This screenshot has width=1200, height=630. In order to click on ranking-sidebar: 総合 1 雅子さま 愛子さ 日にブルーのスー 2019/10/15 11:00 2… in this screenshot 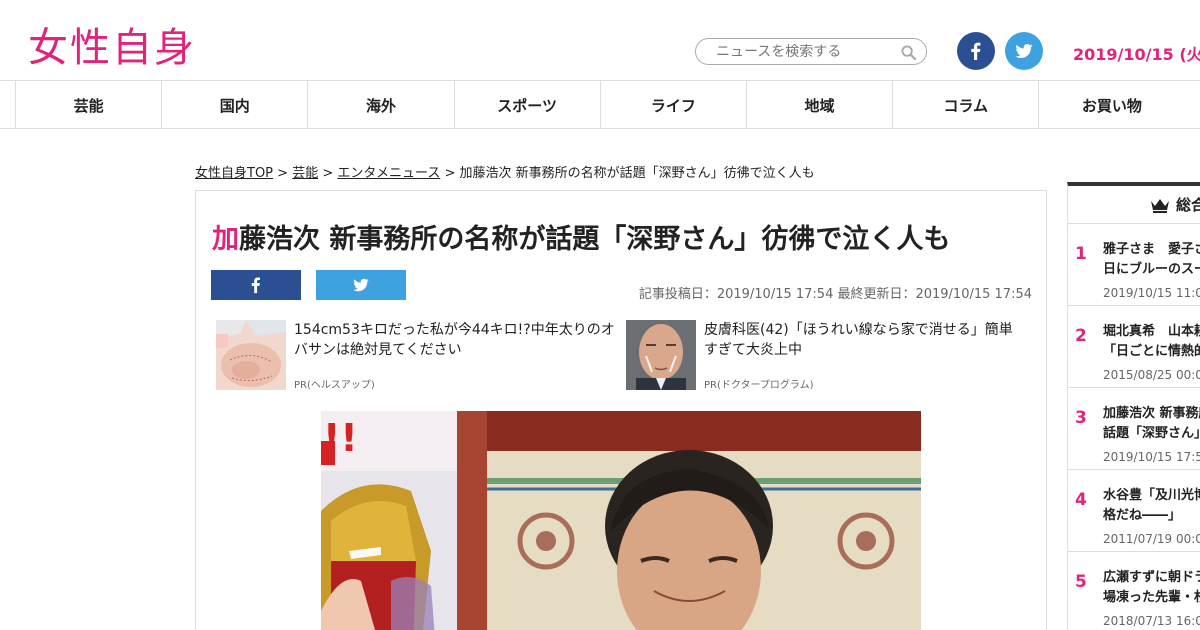, I will do `click(1133, 406)`.